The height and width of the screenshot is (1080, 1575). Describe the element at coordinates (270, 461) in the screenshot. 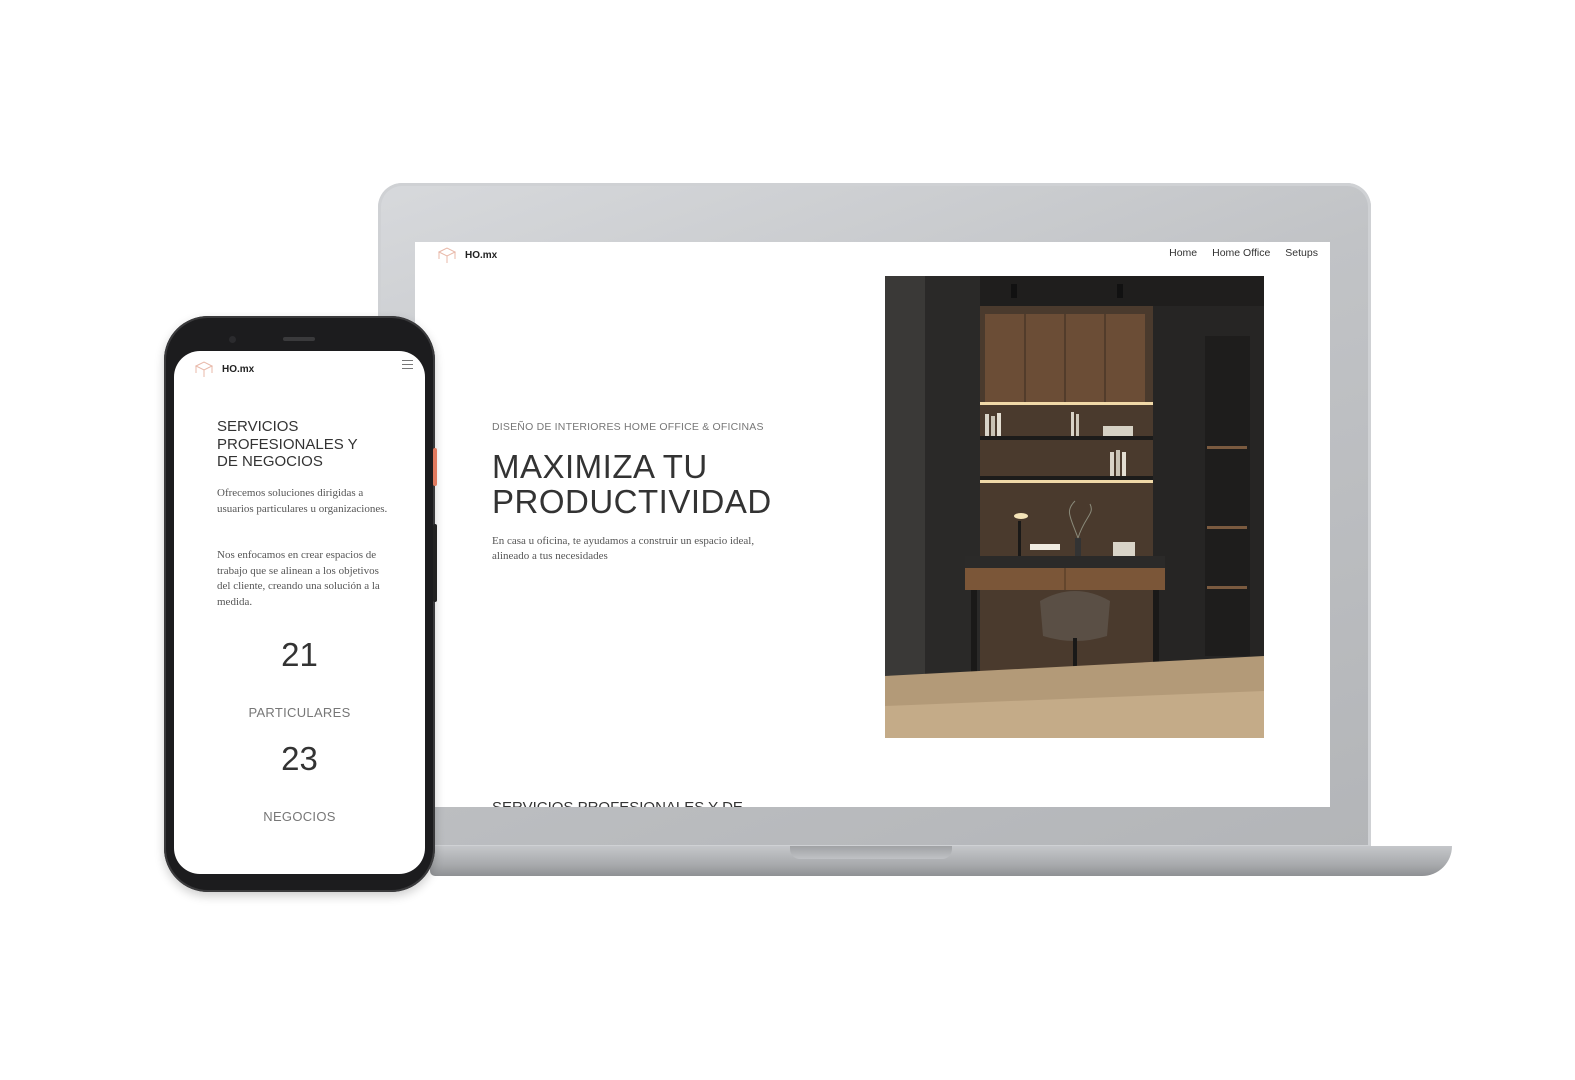

I see `services-title-line-3: DE NEGOCIOS` at that location.